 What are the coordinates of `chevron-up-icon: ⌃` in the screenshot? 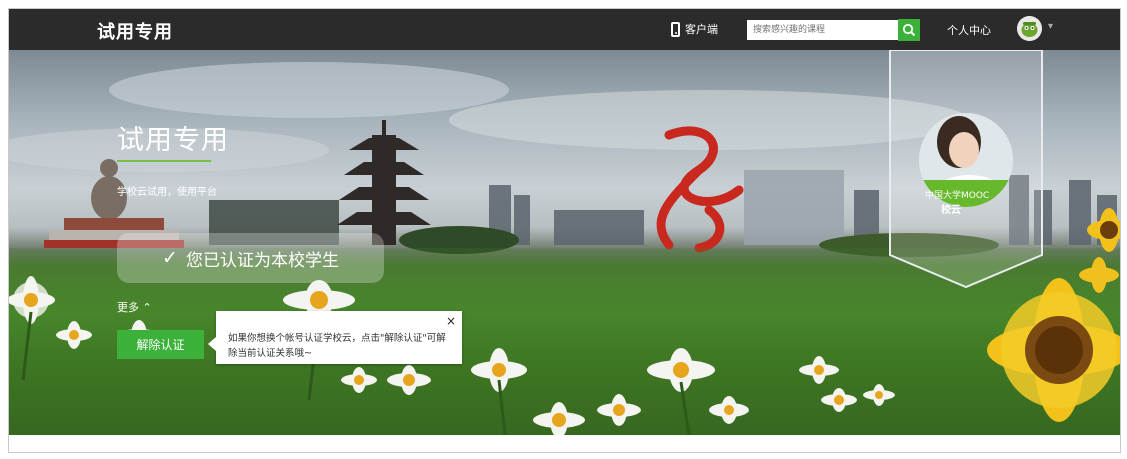 It's located at (145, 307).